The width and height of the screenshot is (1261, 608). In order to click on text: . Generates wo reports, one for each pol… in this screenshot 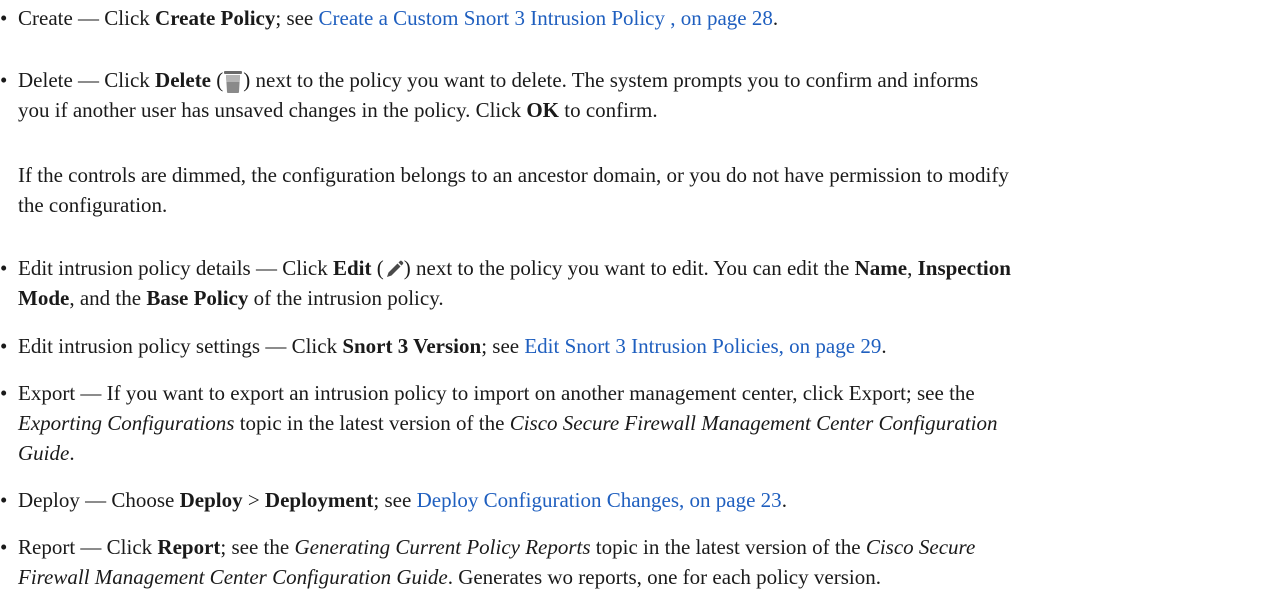, I will do `click(664, 577)`.